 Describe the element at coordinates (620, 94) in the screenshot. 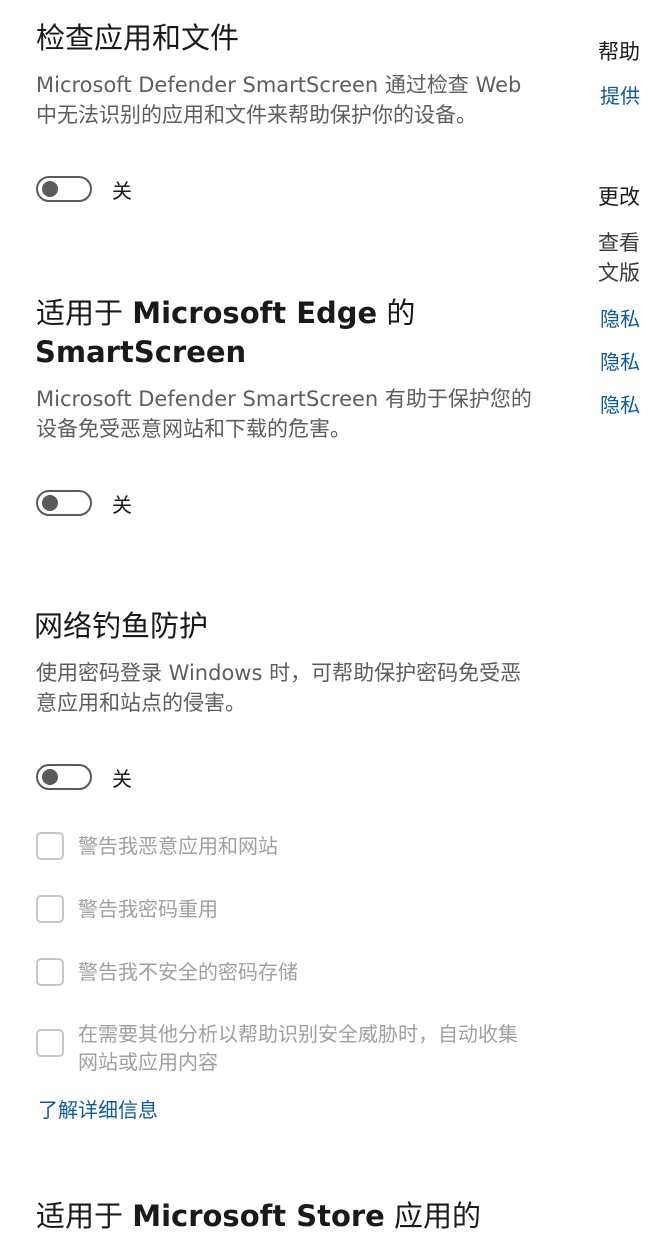

I see `help-link: 提供` at that location.